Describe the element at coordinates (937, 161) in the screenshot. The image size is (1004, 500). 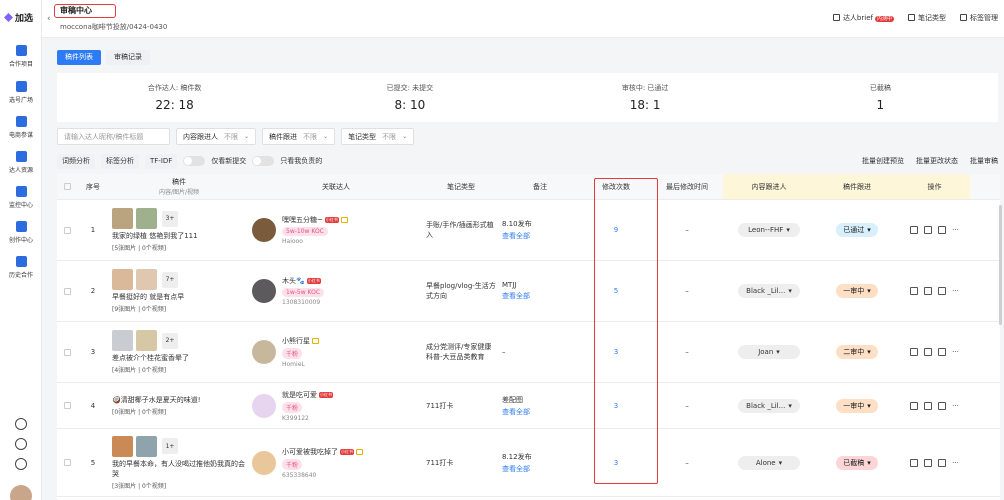
I see `batch-status-button: 批量更改状态` at that location.